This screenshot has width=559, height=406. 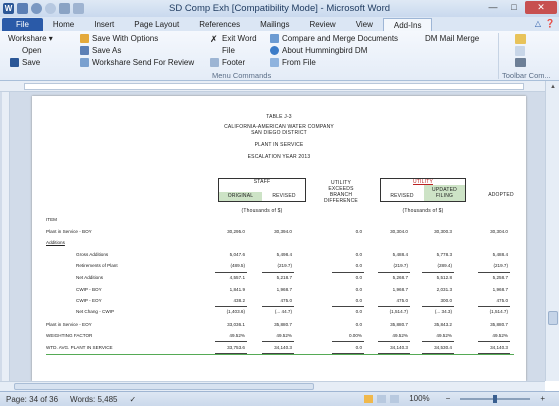 I want to click on close-icon: ✕, so click(x=541, y=7).